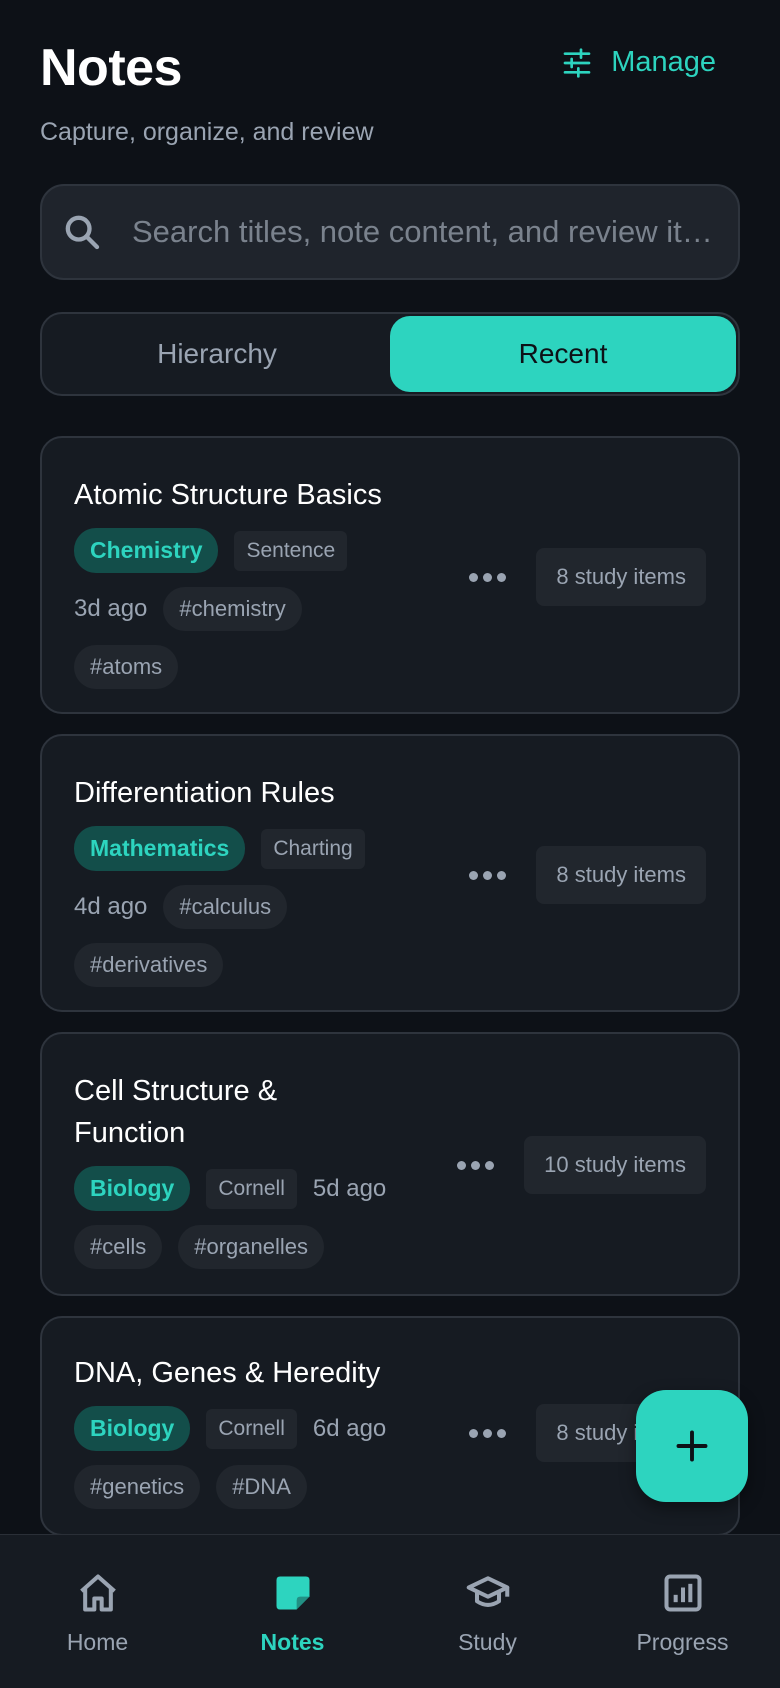 The image size is (780, 1688). I want to click on note-title: DNA, Genes & Heredity, so click(227, 1373).